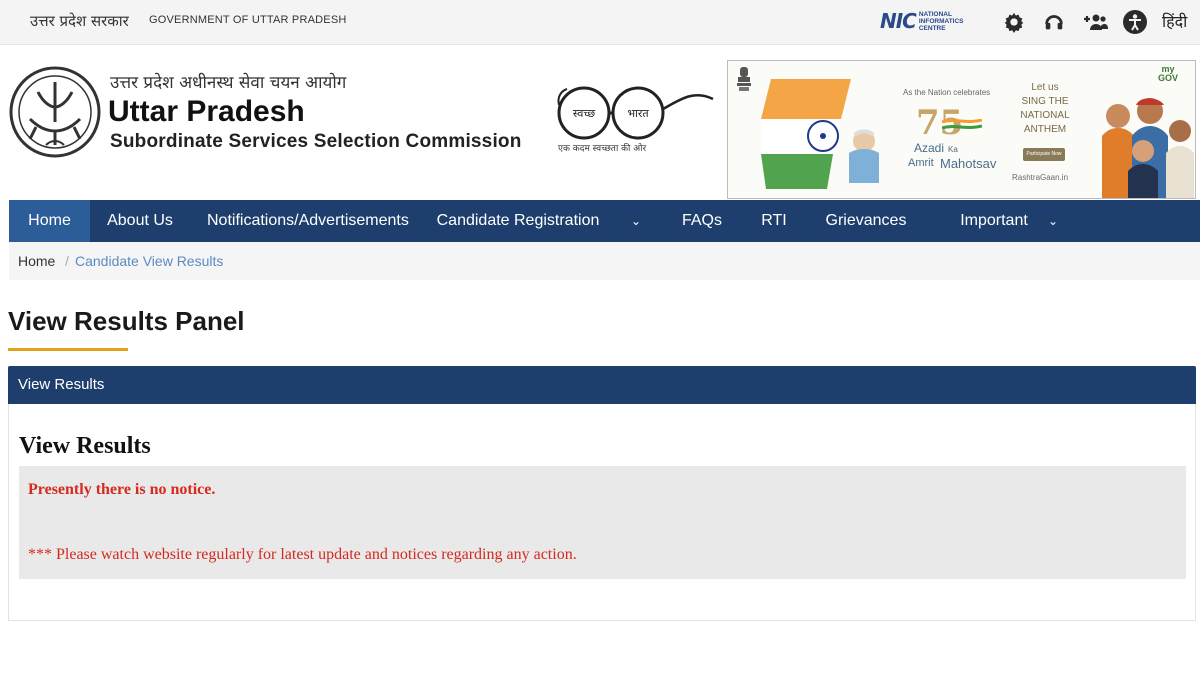 The height and width of the screenshot is (675, 1200). I want to click on nic-text: NATIONAL INFORMATICS CENTRE, so click(941, 21).